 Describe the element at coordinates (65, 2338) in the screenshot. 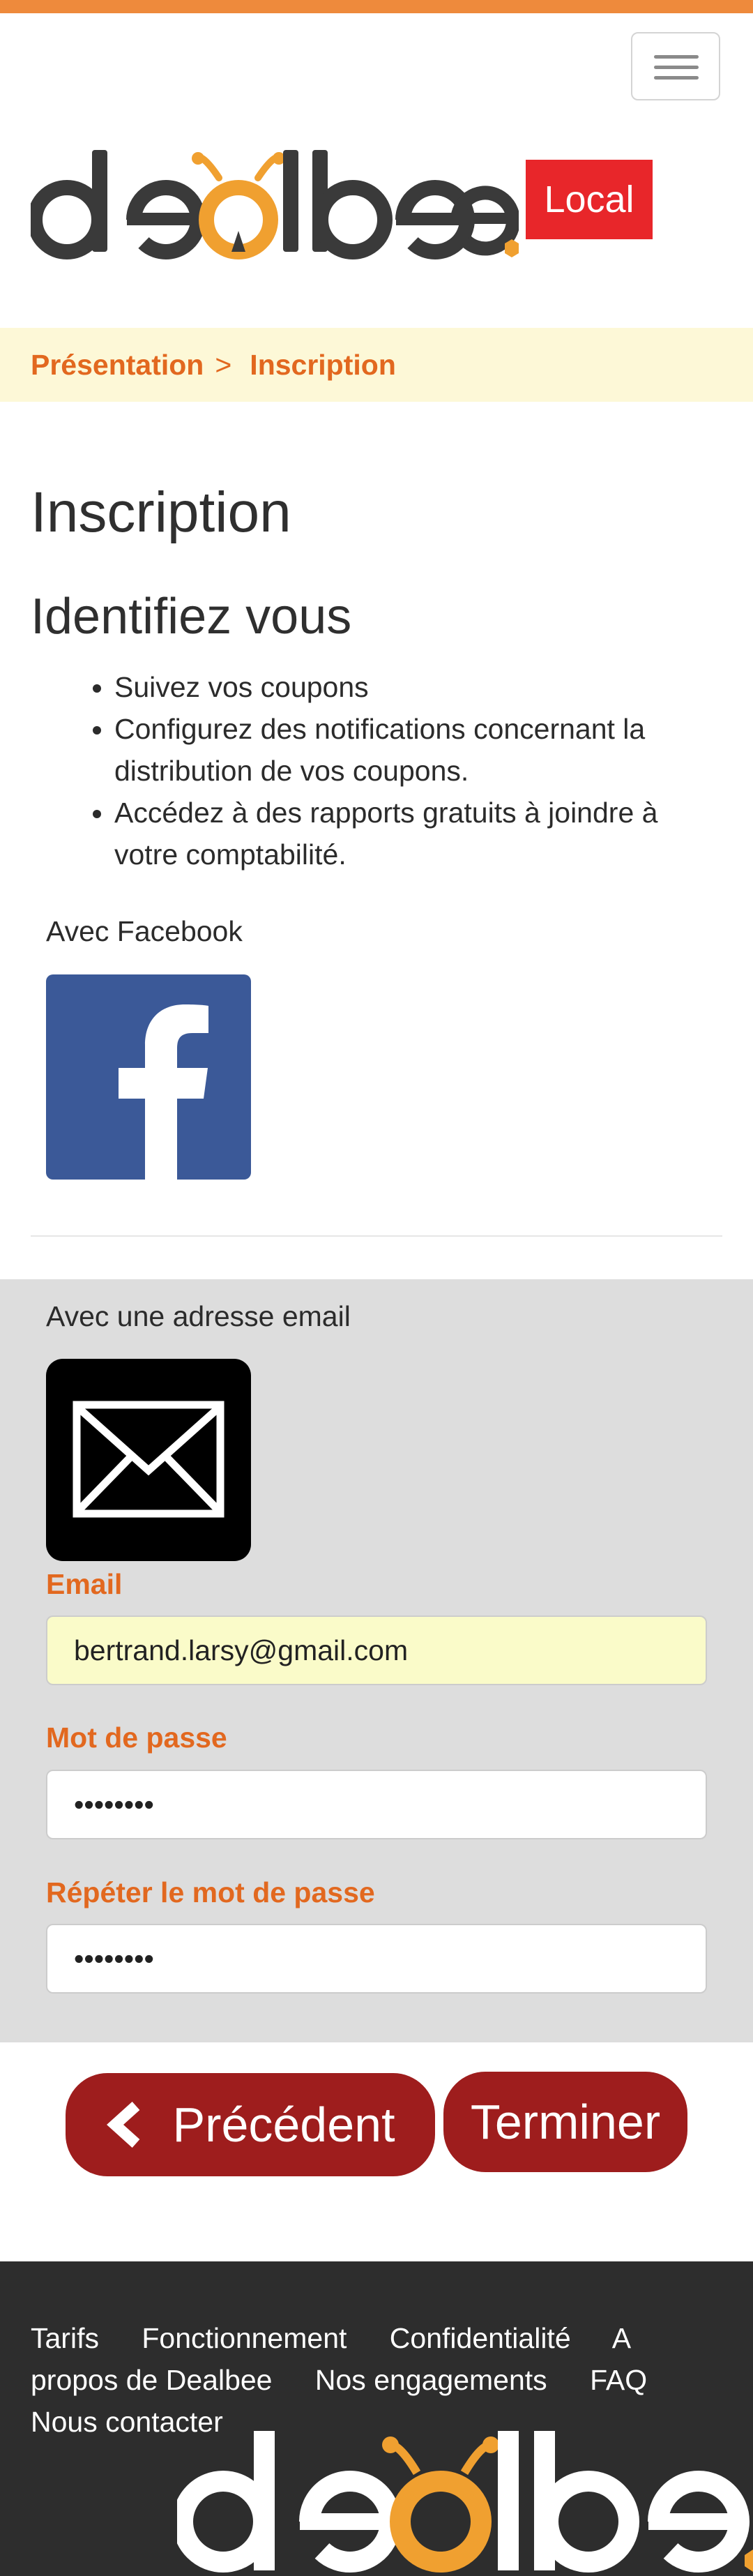

I see `footer-link-tarifs: Tarifs` at that location.